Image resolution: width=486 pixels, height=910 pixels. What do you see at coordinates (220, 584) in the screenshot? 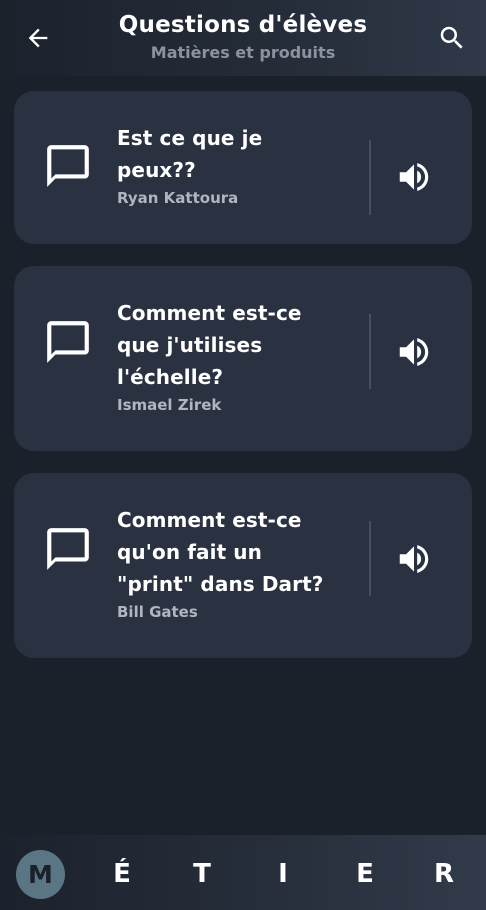
I see `question-title-line: "print" dans Dart?` at bounding box center [220, 584].